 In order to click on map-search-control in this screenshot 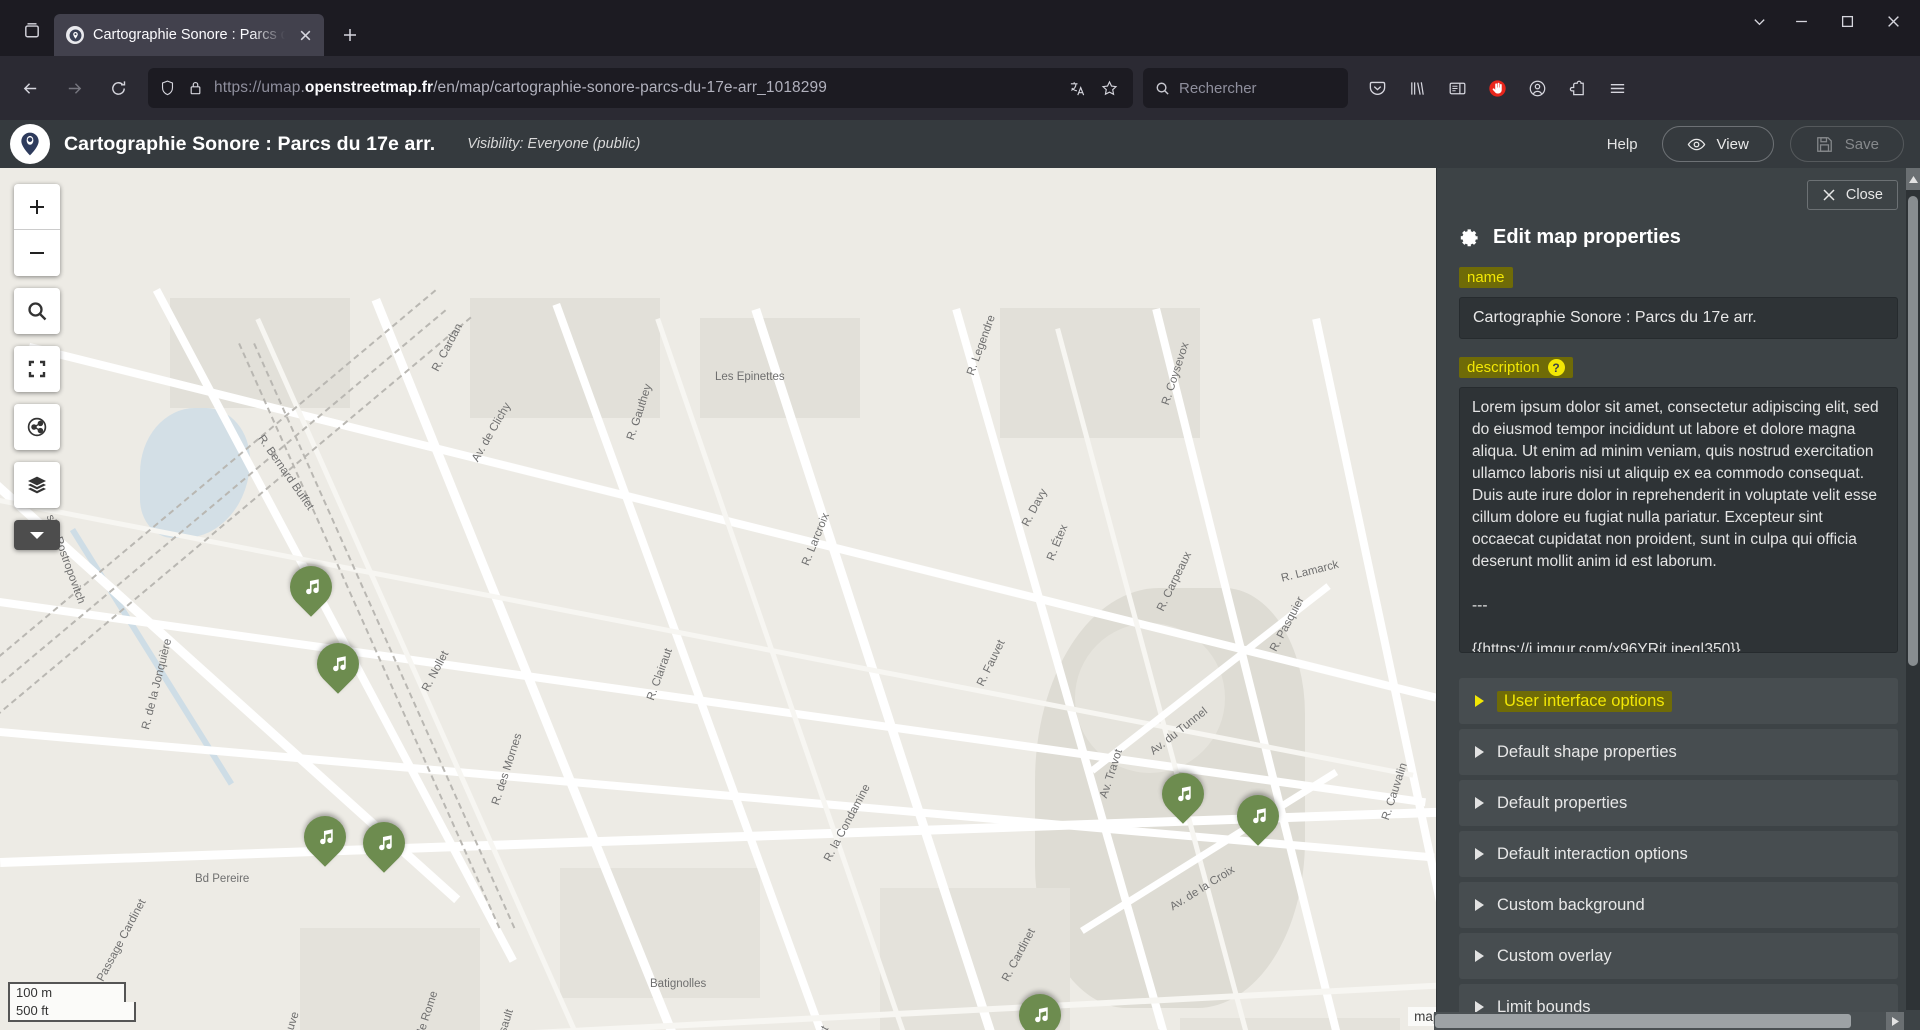, I will do `click(37, 311)`.